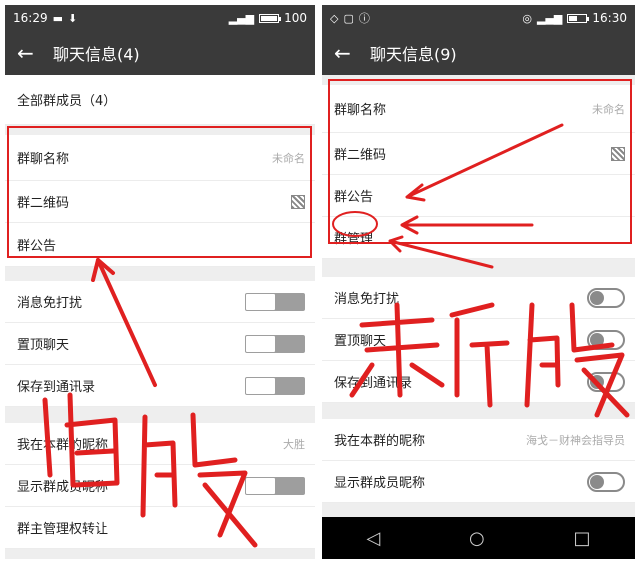  I want to click on transfer-owner-label: 群主管理权转让, so click(63, 529).